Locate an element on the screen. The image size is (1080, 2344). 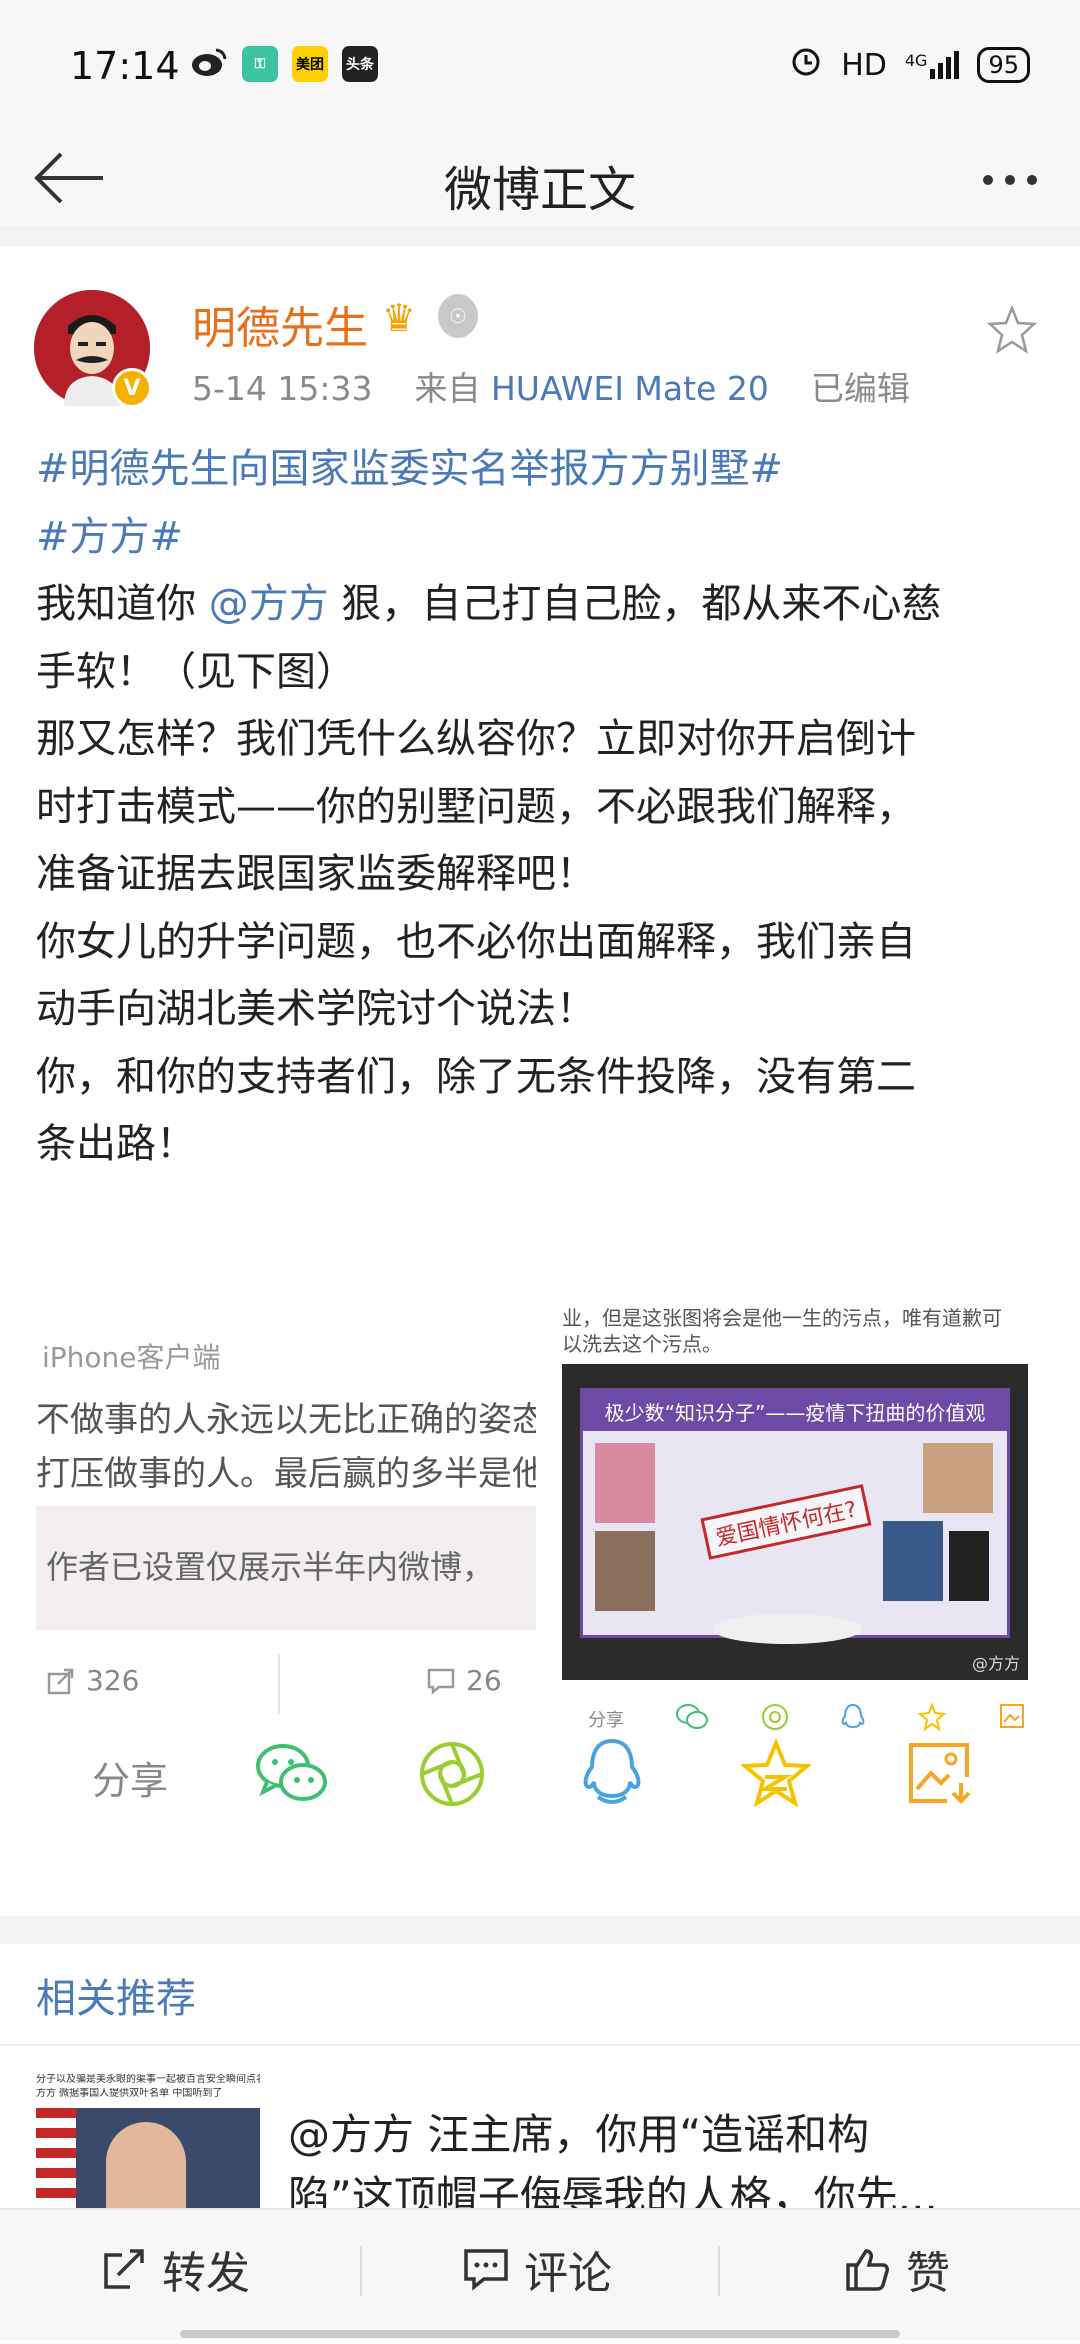
share-qzone-button is located at coordinates (776, 1774).